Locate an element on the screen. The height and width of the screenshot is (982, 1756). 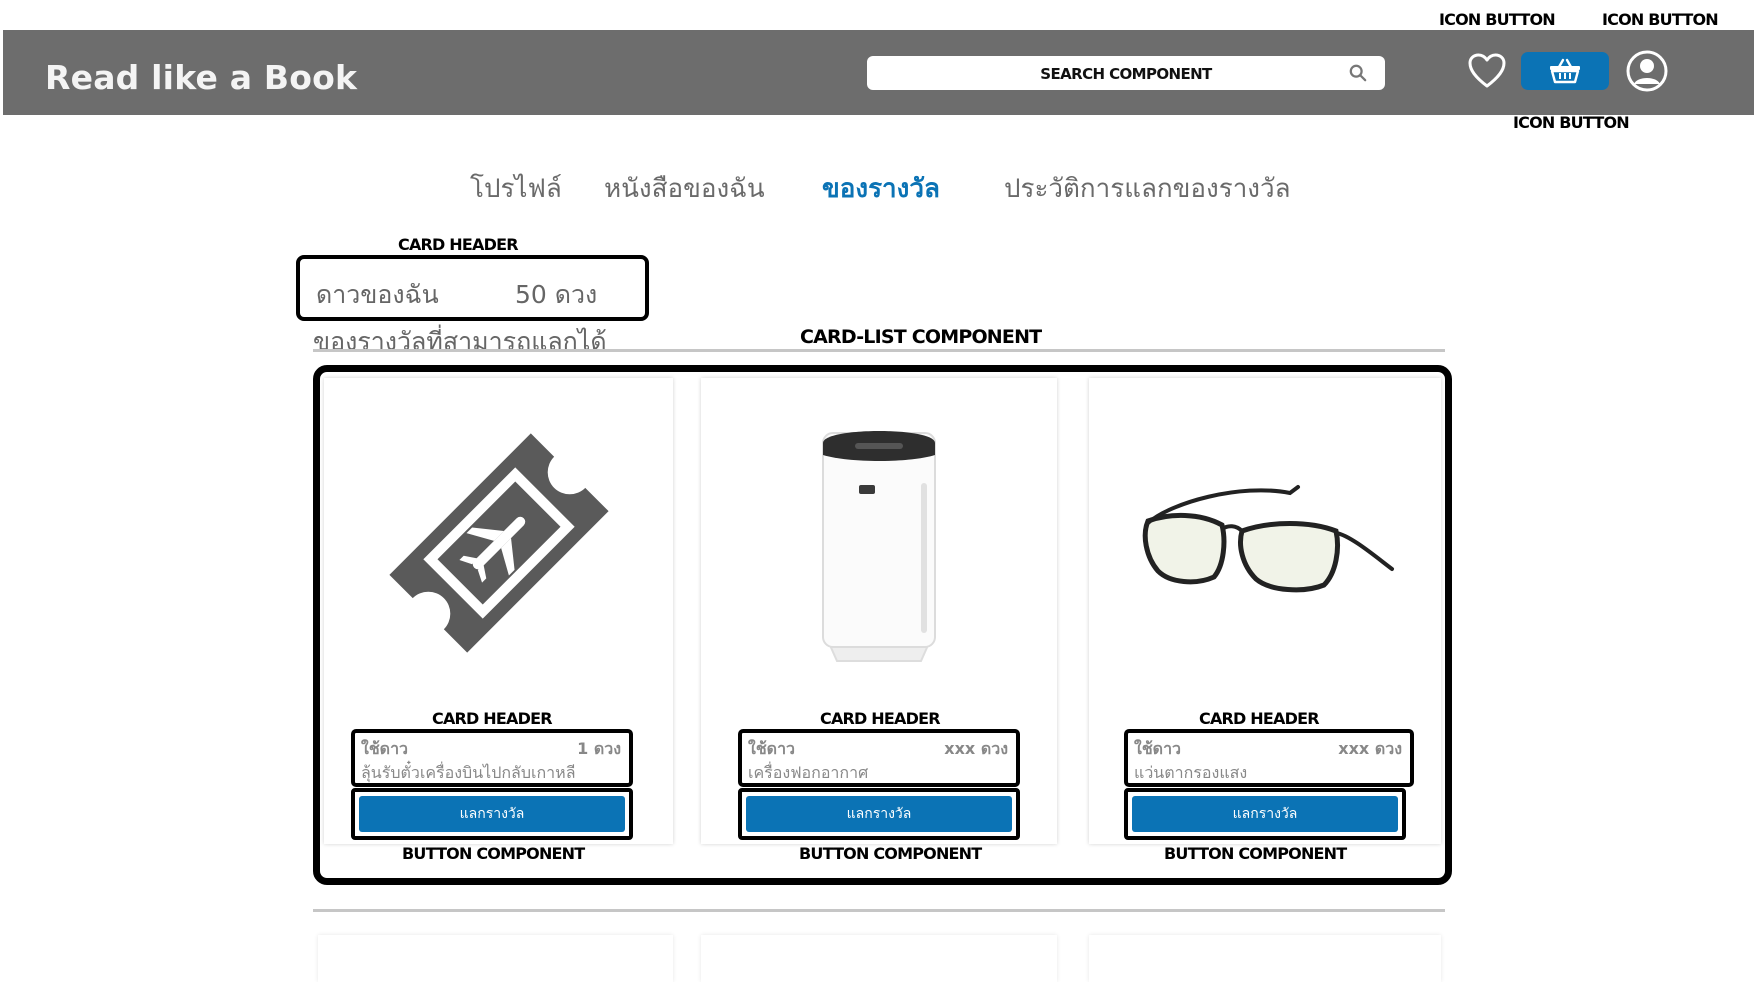
basket-button is located at coordinates (1565, 71).